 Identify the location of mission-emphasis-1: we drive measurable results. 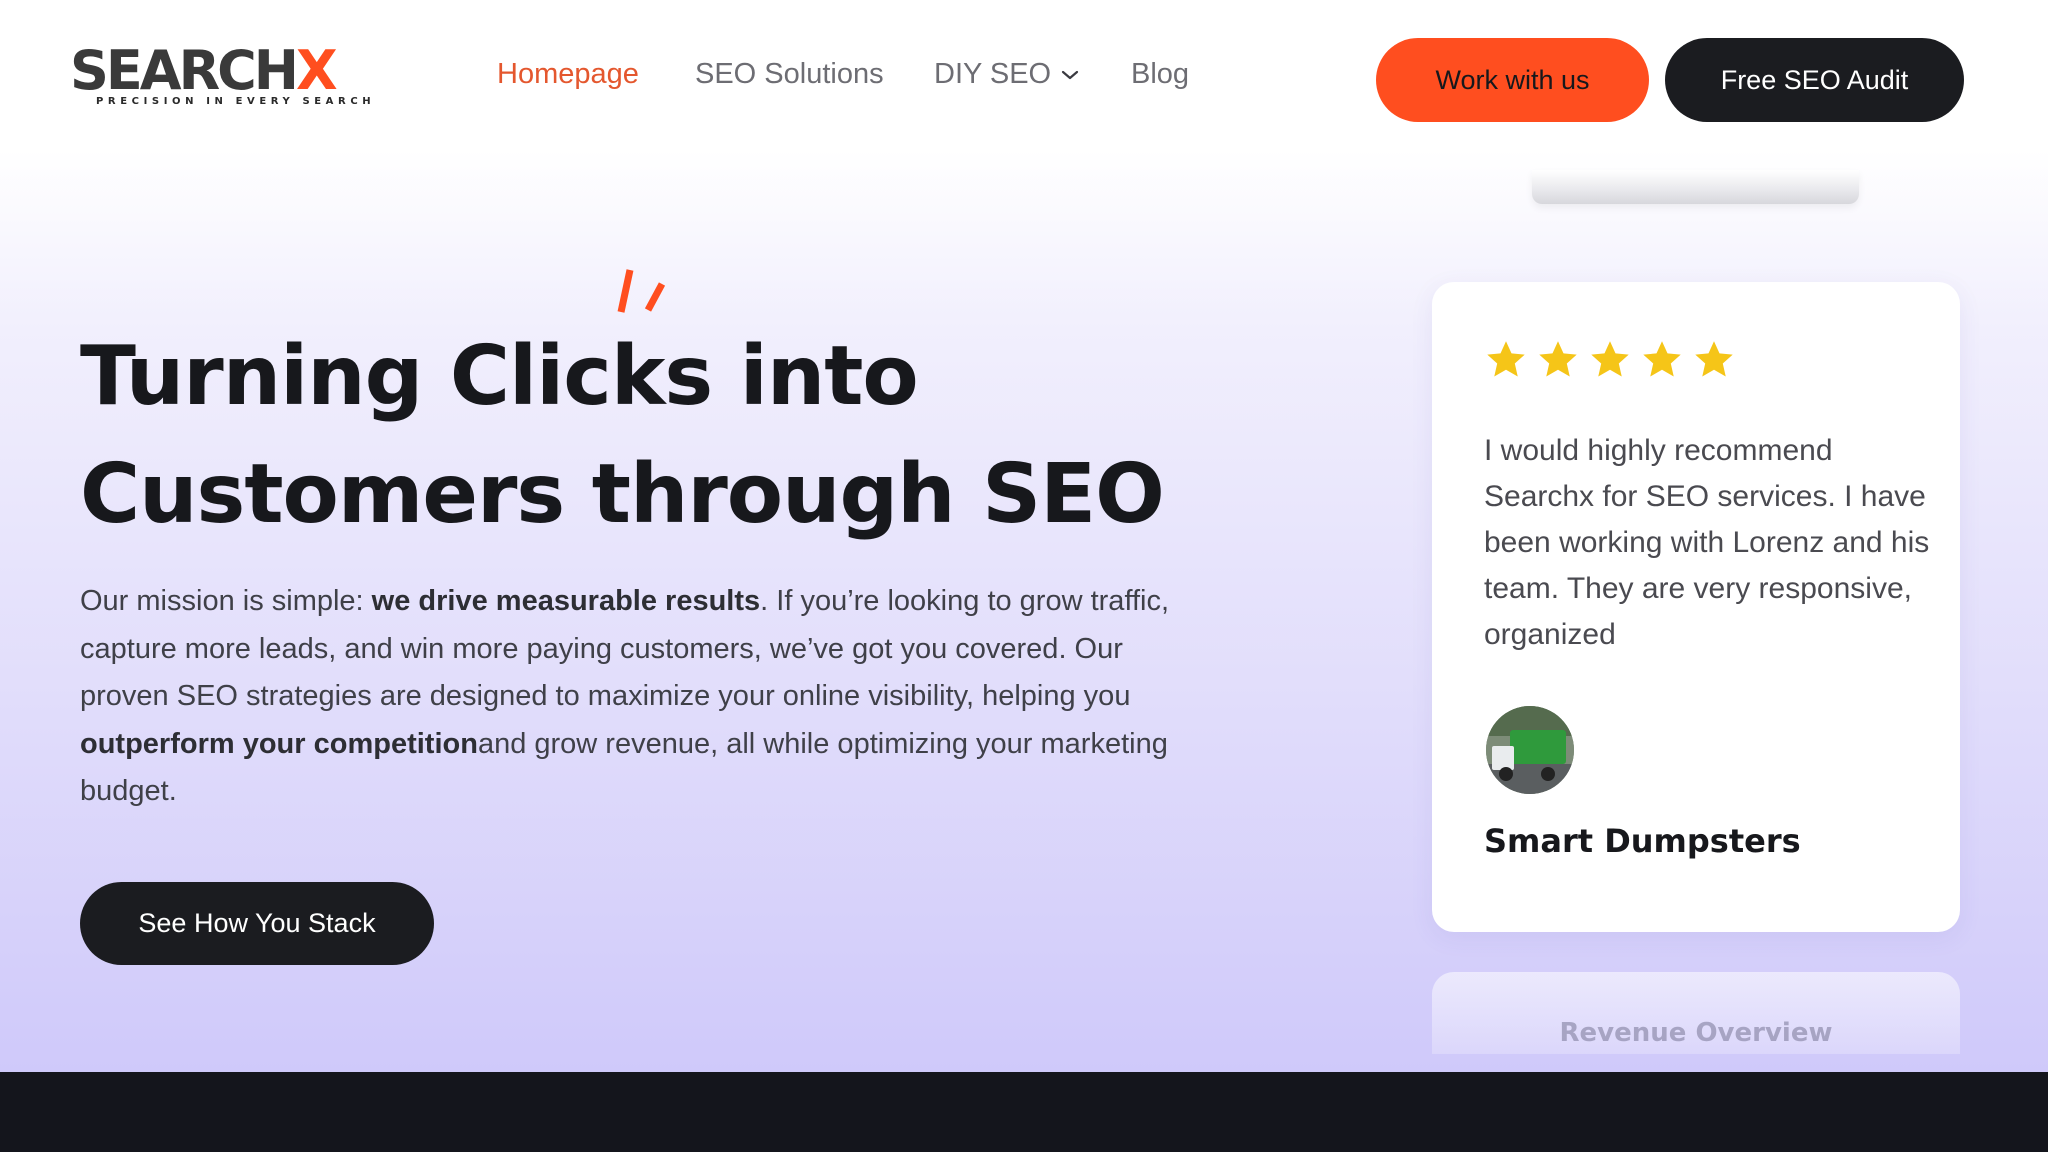
(566, 601).